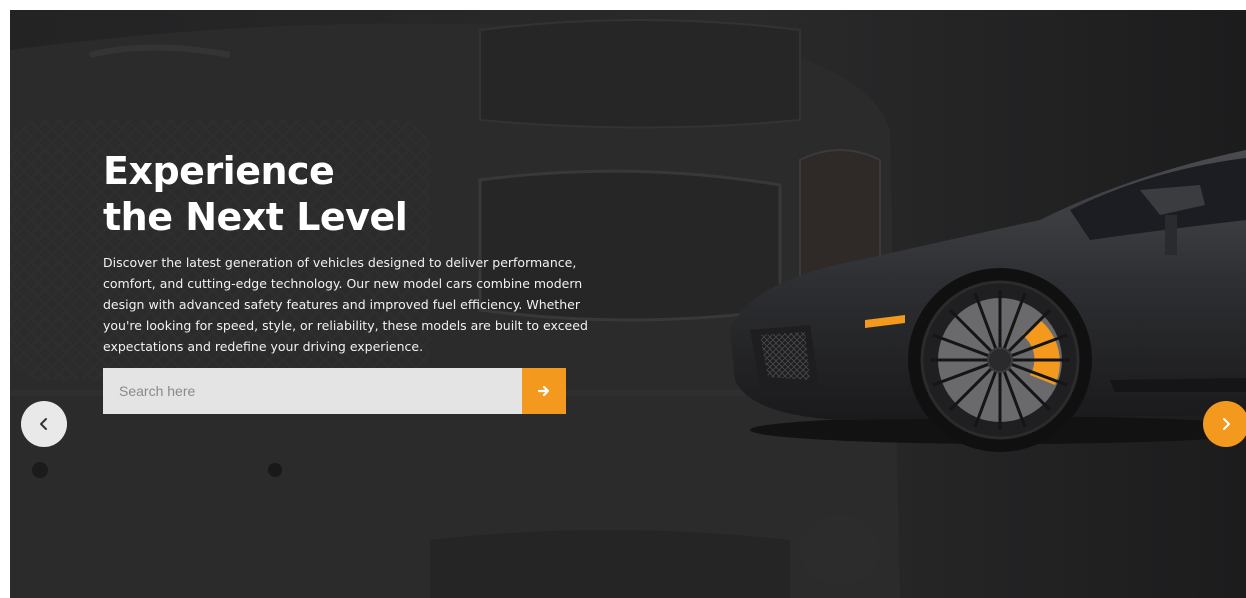 The width and height of the screenshot is (1246, 598). I want to click on chevron-left-icon, so click(43, 424).